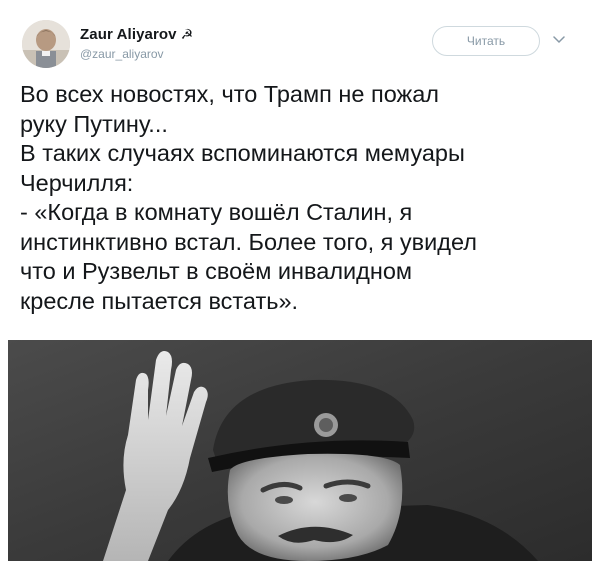 Image resolution: width=600 pixels, height=561 pixels. Describe the element at coordinates (187, 34) in the screenshot. I see `hammer-sickle-icon: ☭` at that location.